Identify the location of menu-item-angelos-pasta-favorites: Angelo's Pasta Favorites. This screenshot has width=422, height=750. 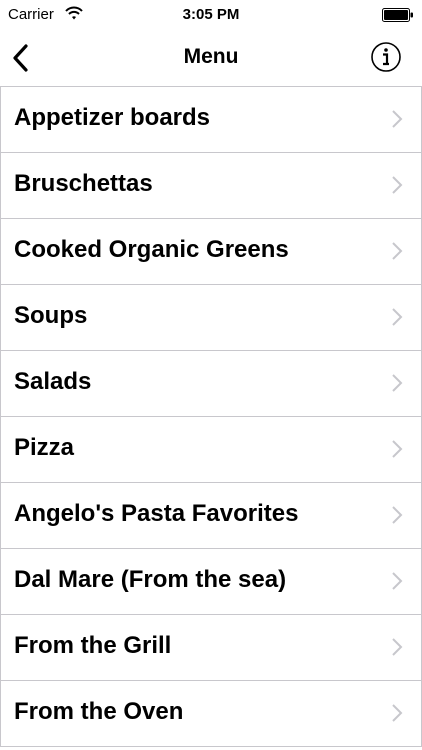
(211, 516).